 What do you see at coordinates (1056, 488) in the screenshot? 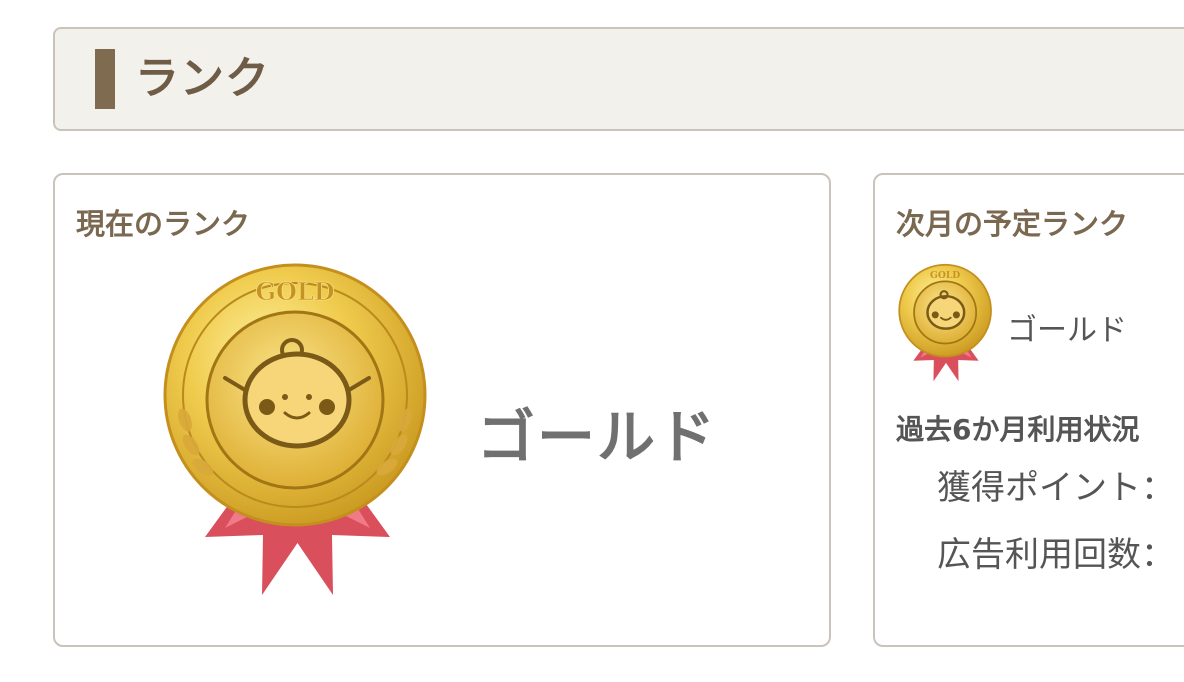
I see `earned-points-label: 獲得ポイント：` at bounding box center [1056, 488].